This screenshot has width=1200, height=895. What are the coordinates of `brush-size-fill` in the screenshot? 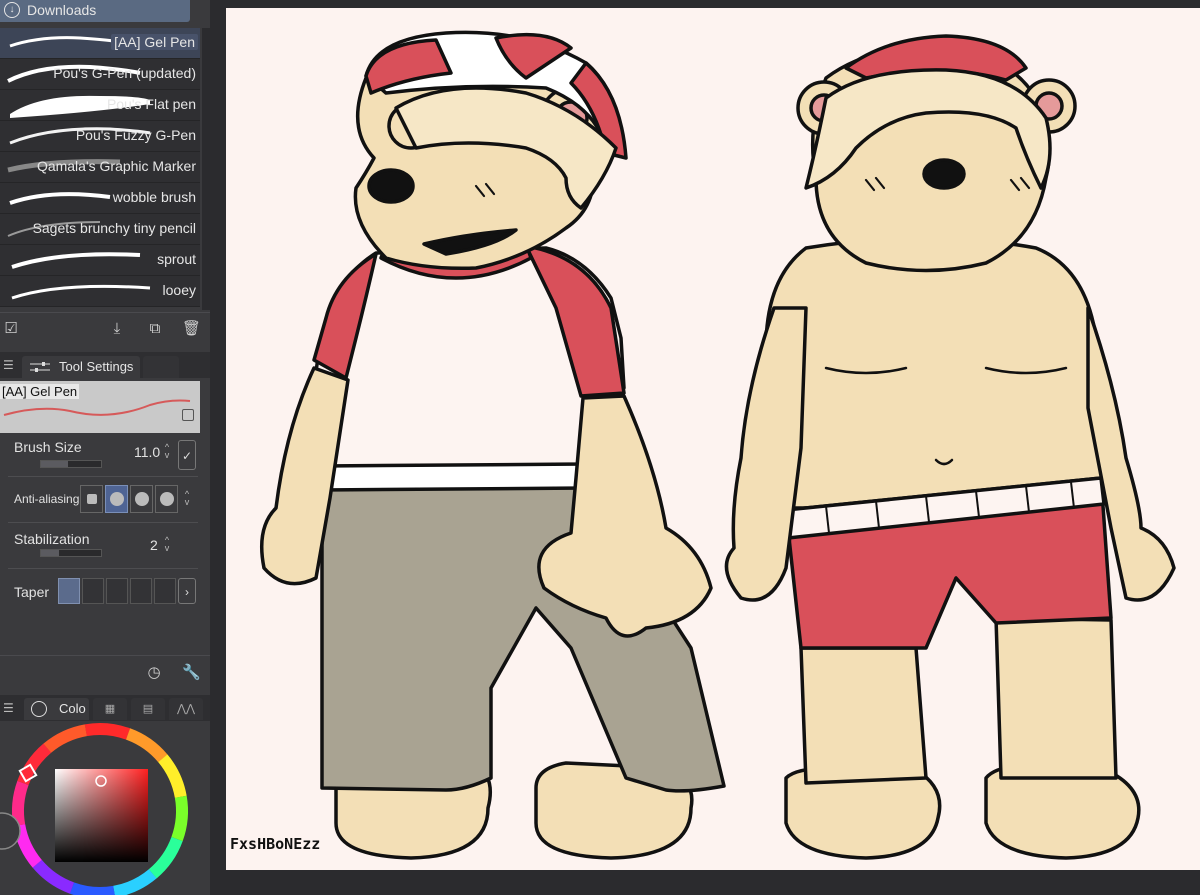 It's located at (54, 464).